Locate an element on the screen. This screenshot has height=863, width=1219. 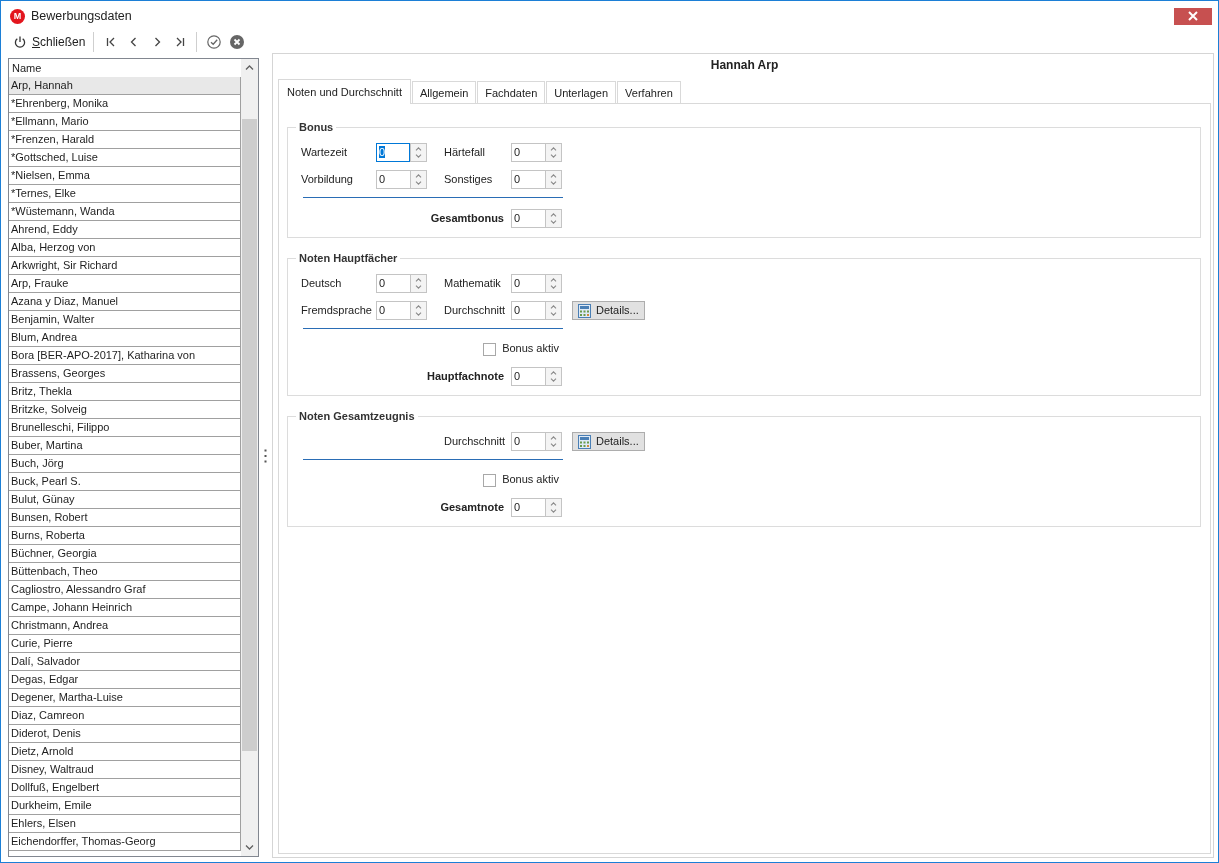
close-icon is located at coordinates (1193, 16).